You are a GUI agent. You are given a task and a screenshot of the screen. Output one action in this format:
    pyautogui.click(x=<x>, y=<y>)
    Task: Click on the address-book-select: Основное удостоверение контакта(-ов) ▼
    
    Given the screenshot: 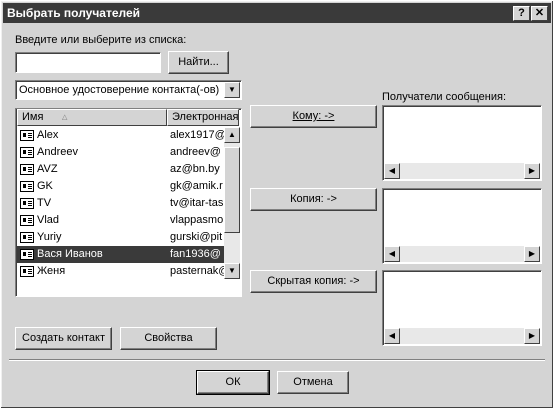 What is the action you would take?
    pyautogui.click(x=128, y=90)
    